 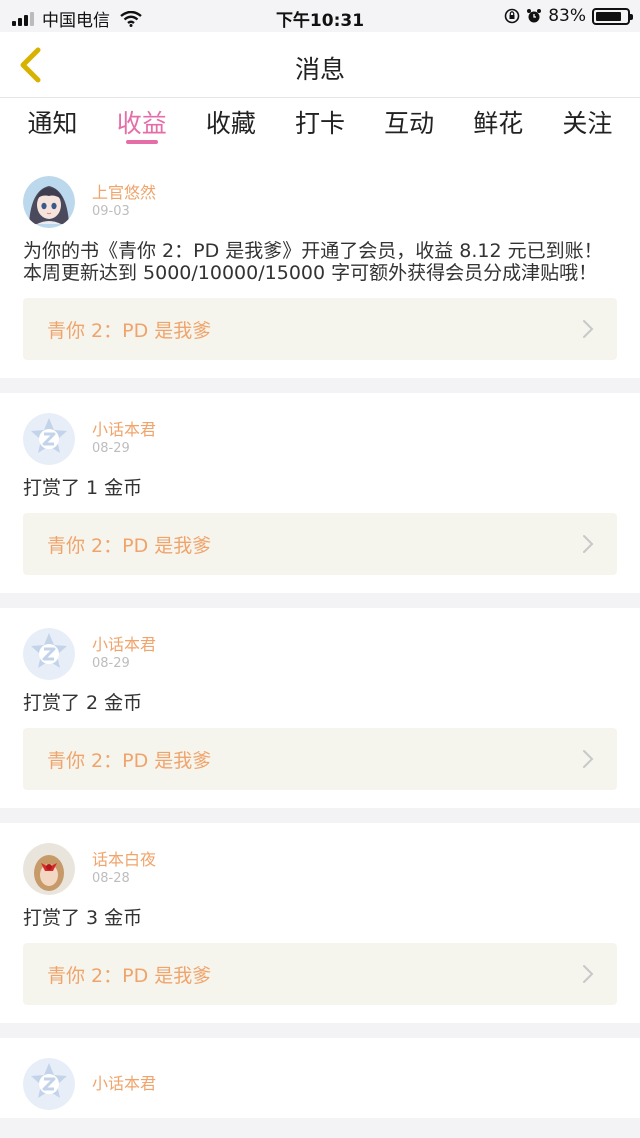 What do you see at coordinates (320, 869) in the screenshot?
I see `message-header: 话本白夜 08-28` at bounding box center [320, 869].